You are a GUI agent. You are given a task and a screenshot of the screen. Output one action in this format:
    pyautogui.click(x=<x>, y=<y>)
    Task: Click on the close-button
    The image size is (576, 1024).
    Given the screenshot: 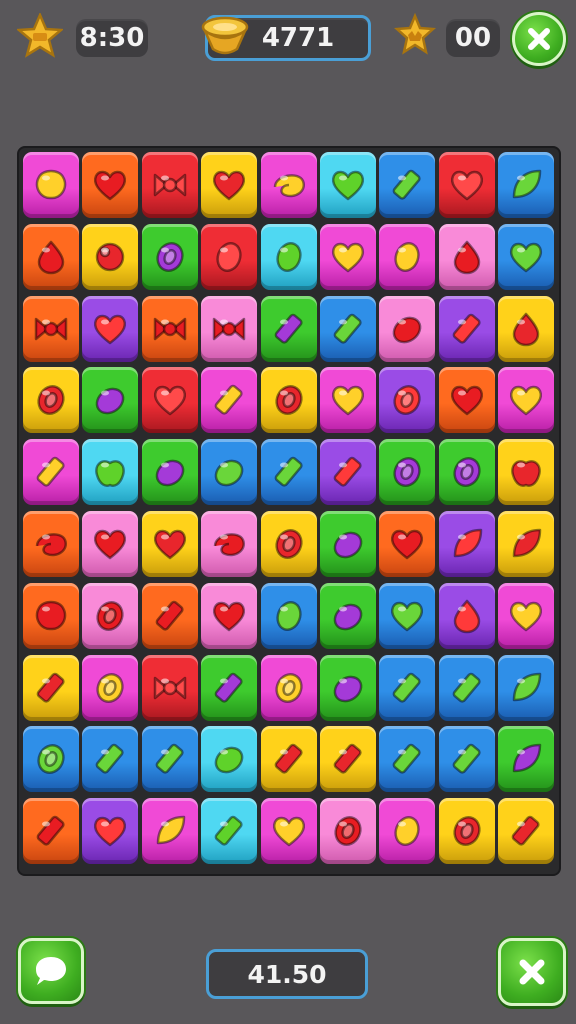 What is the action you would take?
    pyautogui.click(x=539, y=39)
    